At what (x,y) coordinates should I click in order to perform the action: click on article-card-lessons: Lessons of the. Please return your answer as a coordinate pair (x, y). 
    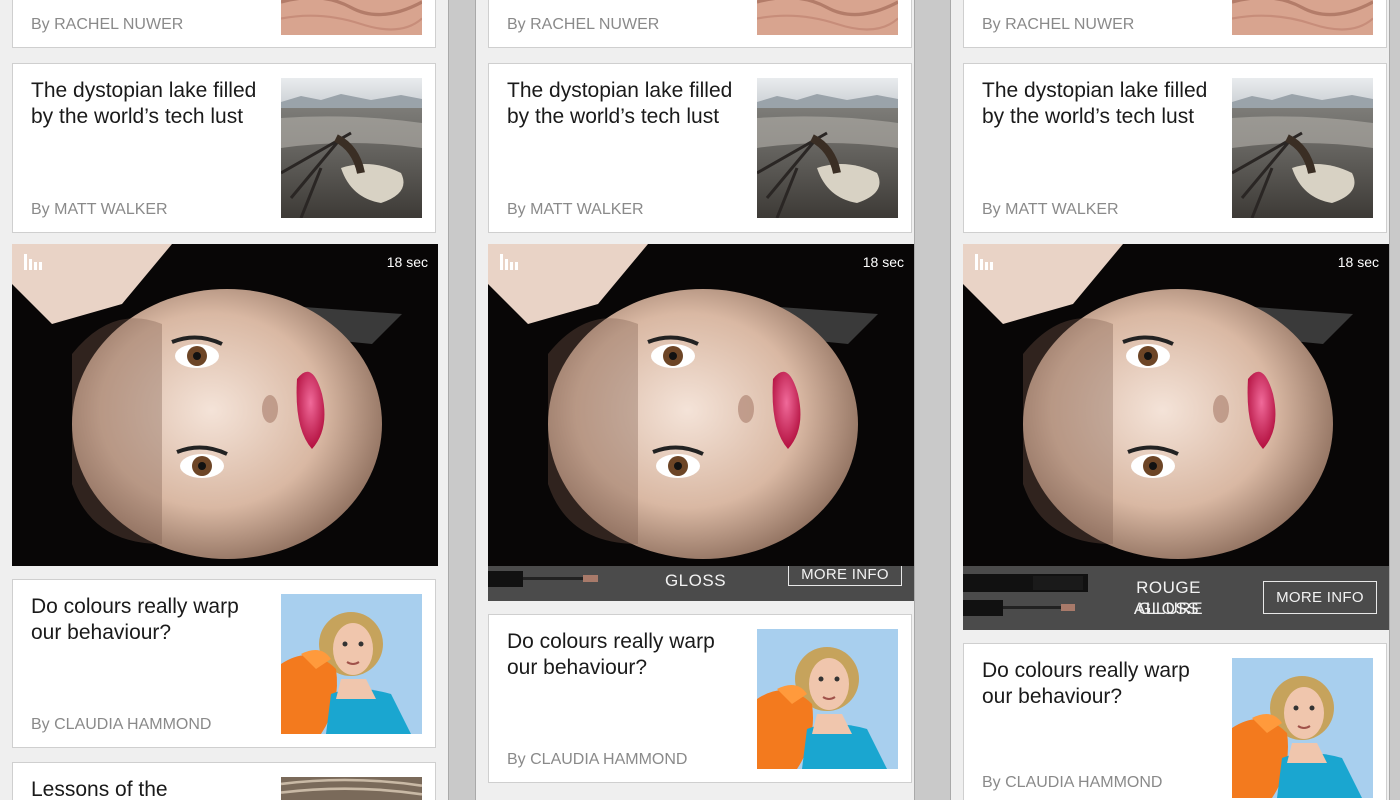
    Looking at the image, I should click on (224, 781).